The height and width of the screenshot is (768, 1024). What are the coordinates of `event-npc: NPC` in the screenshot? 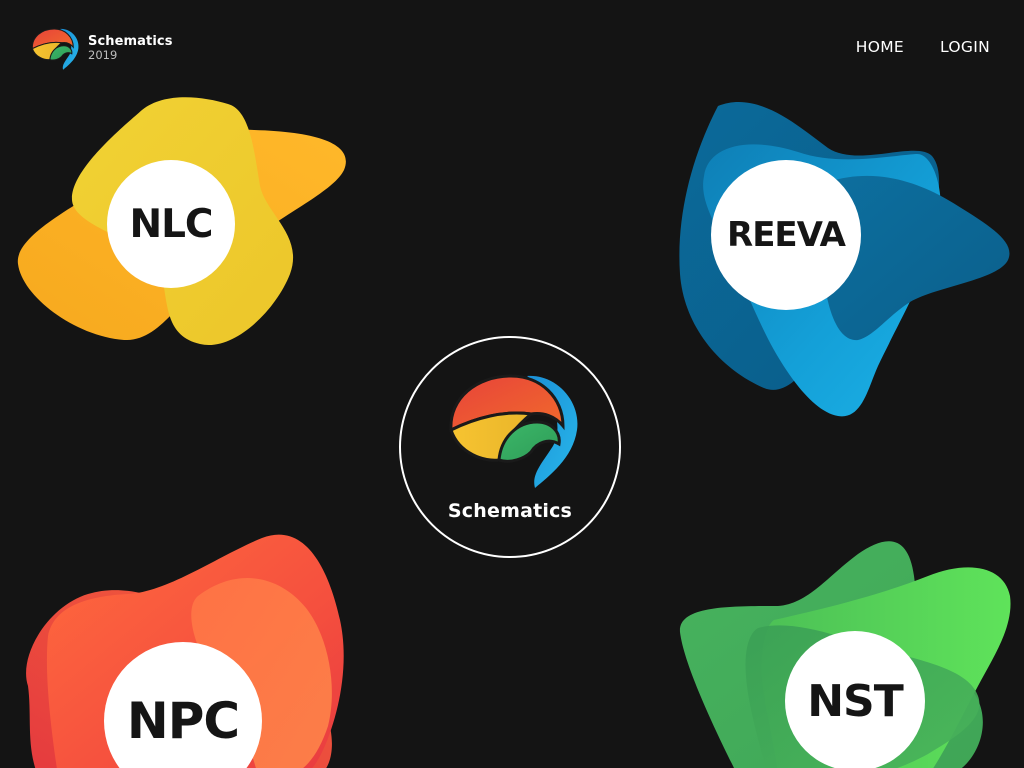 It's located at (183, 651).